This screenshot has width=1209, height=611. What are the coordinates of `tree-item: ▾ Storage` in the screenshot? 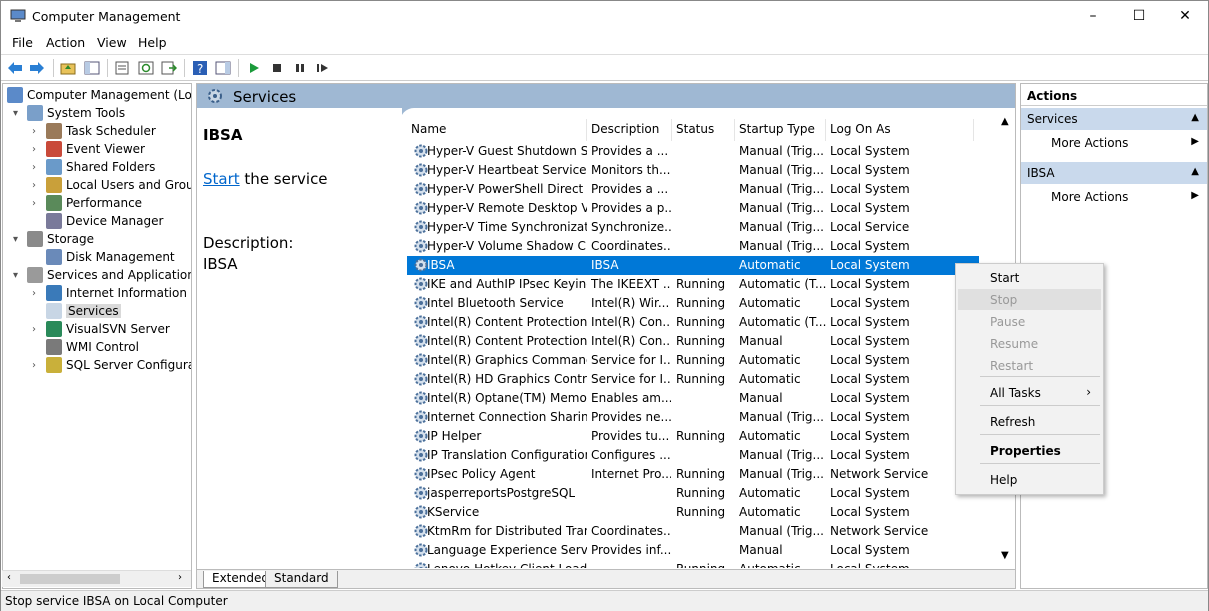 It's located at (53, 239).